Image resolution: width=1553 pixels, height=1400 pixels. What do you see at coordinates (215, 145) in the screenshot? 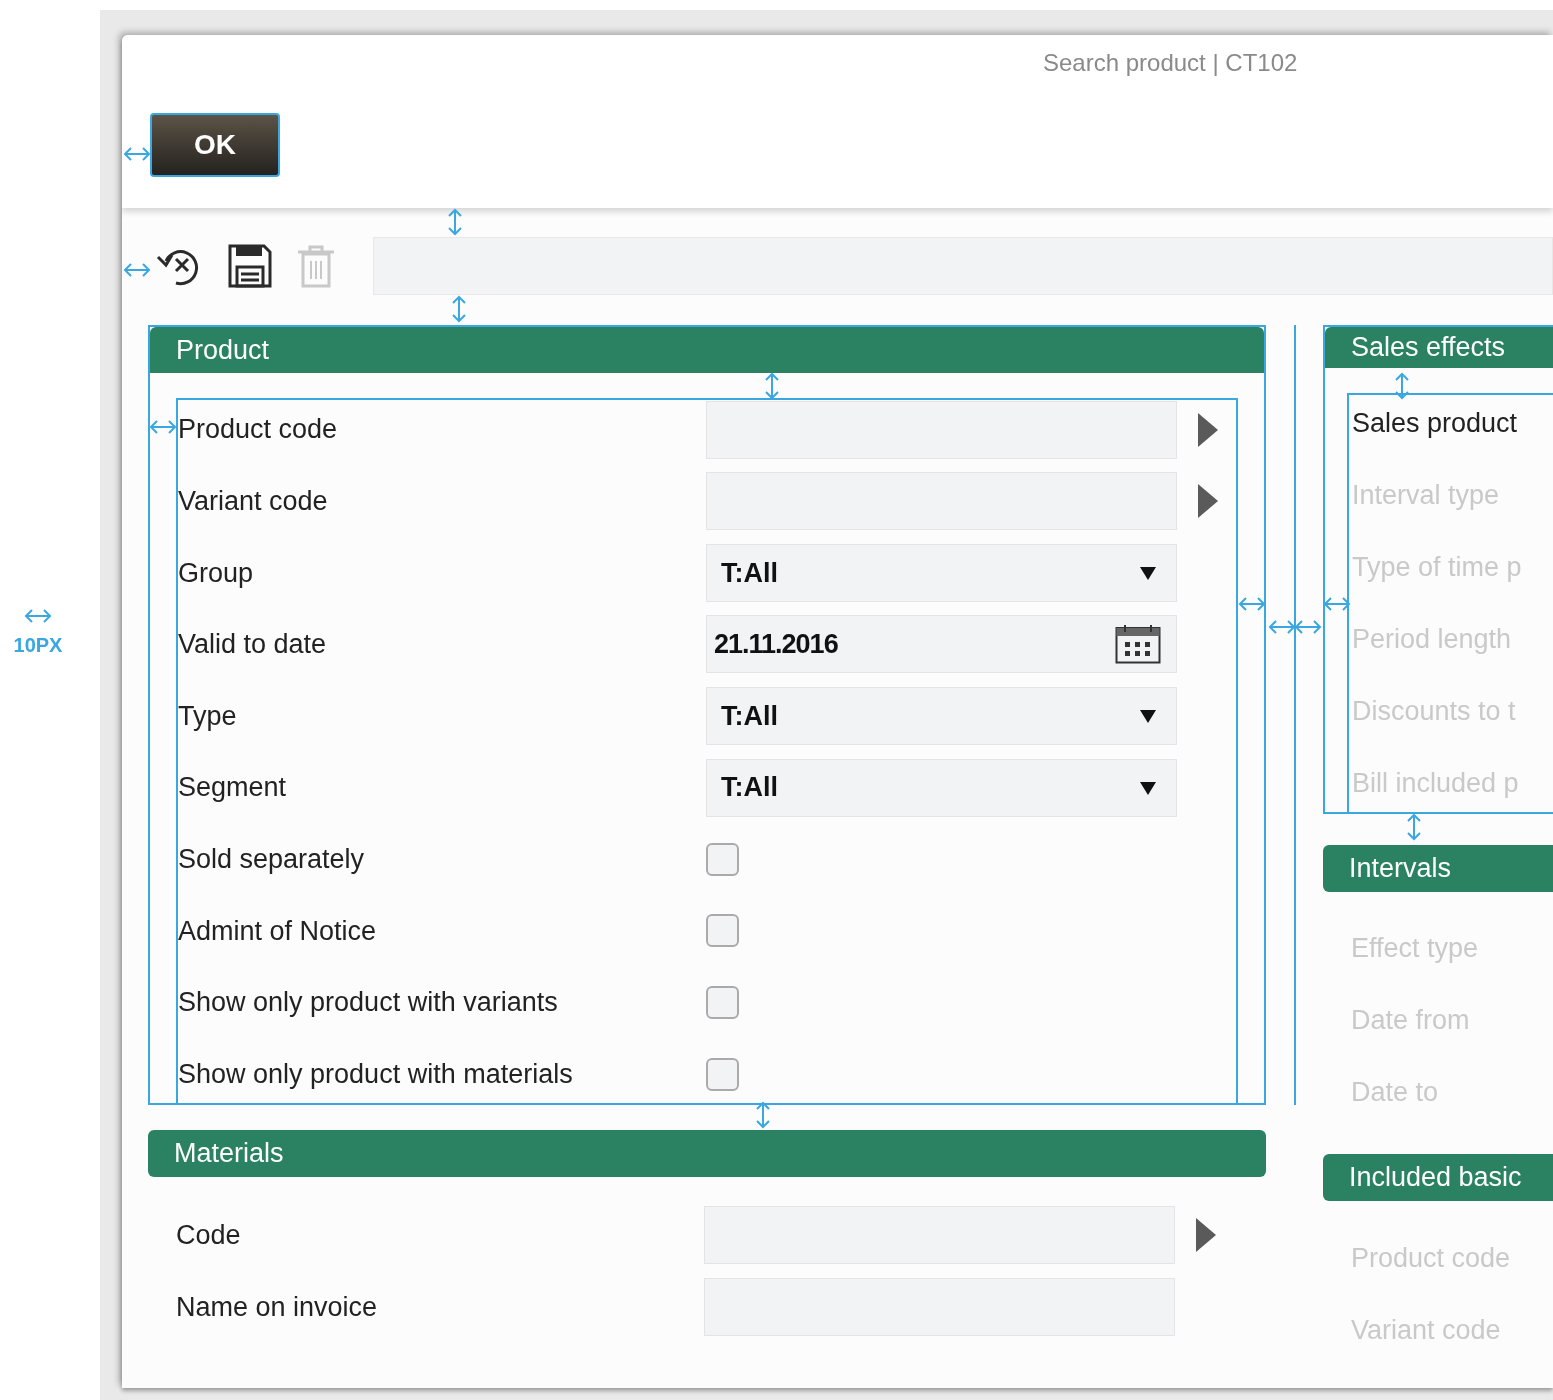
I see `ok-button: OK` at bounding box center [215, 145].